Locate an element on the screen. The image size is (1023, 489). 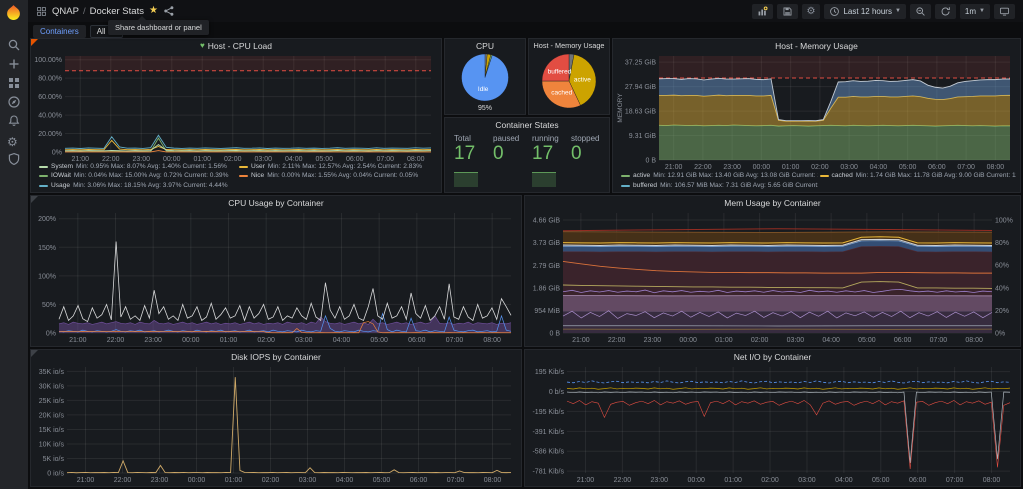
svg-text: 9.31 GiB is located at coordinates (643, 136).